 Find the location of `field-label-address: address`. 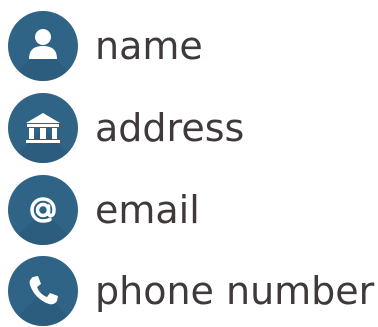

field-label-address: address is located at coordinates (170, 128).